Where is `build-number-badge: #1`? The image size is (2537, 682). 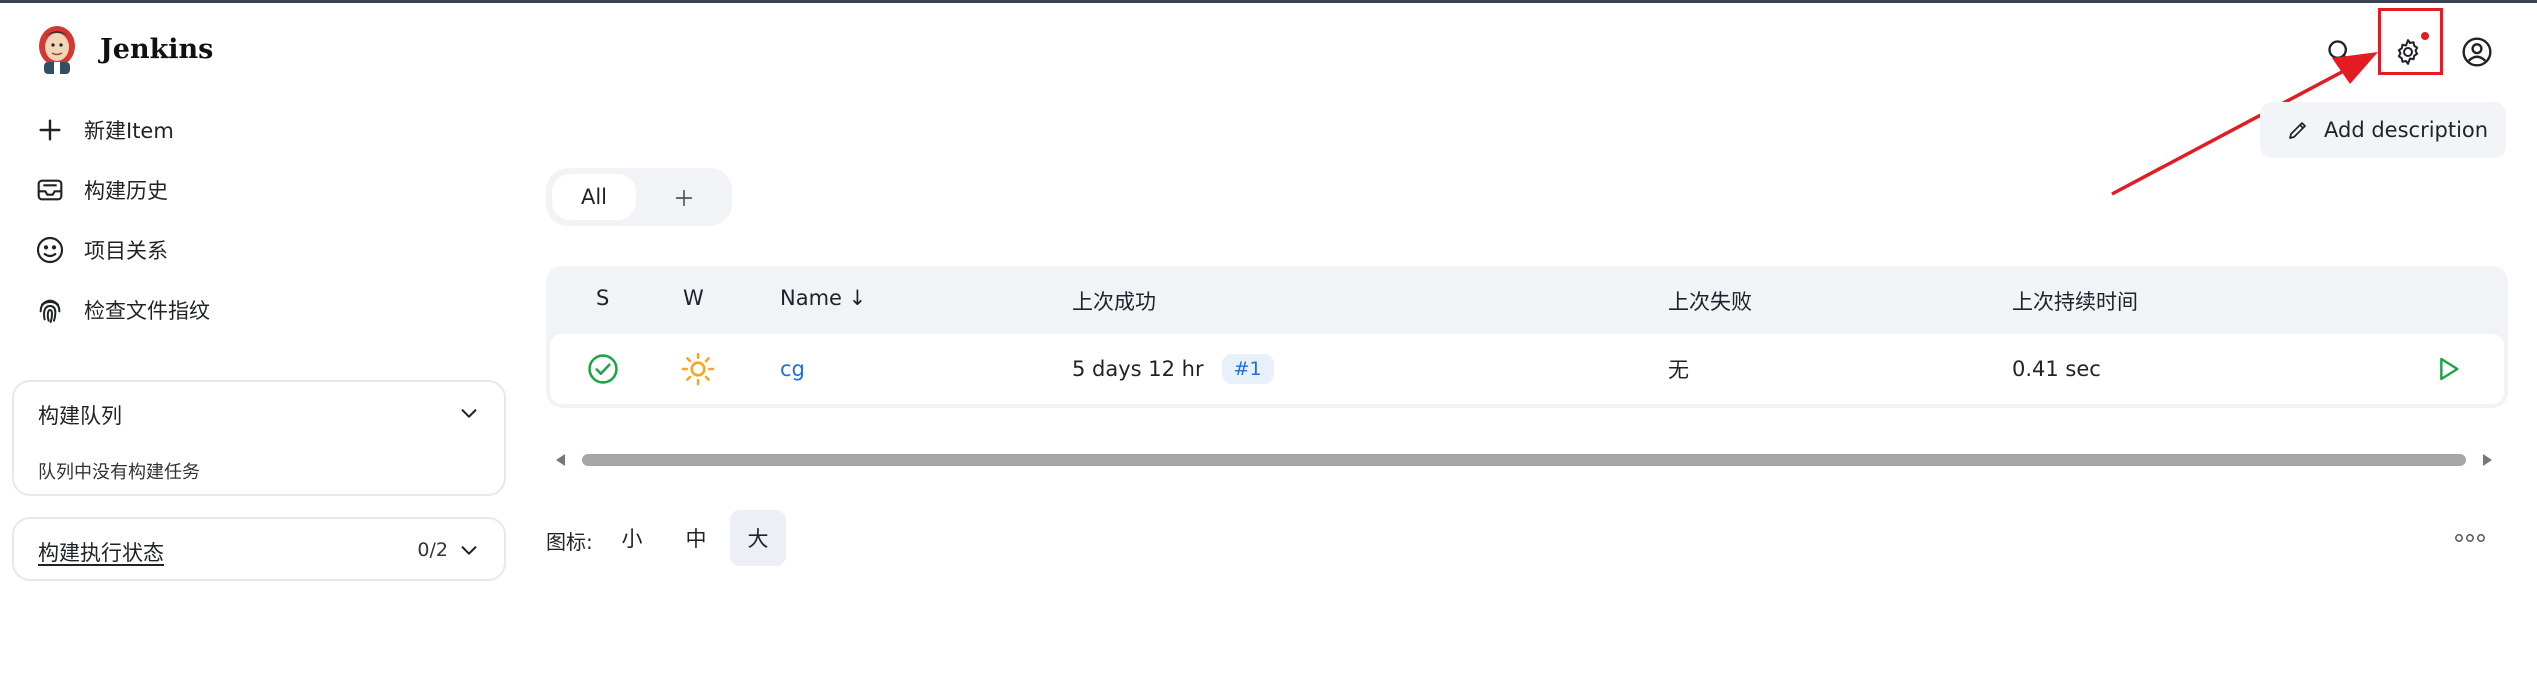 build-number-badge: #1 is located at coordinates (1247, 369).